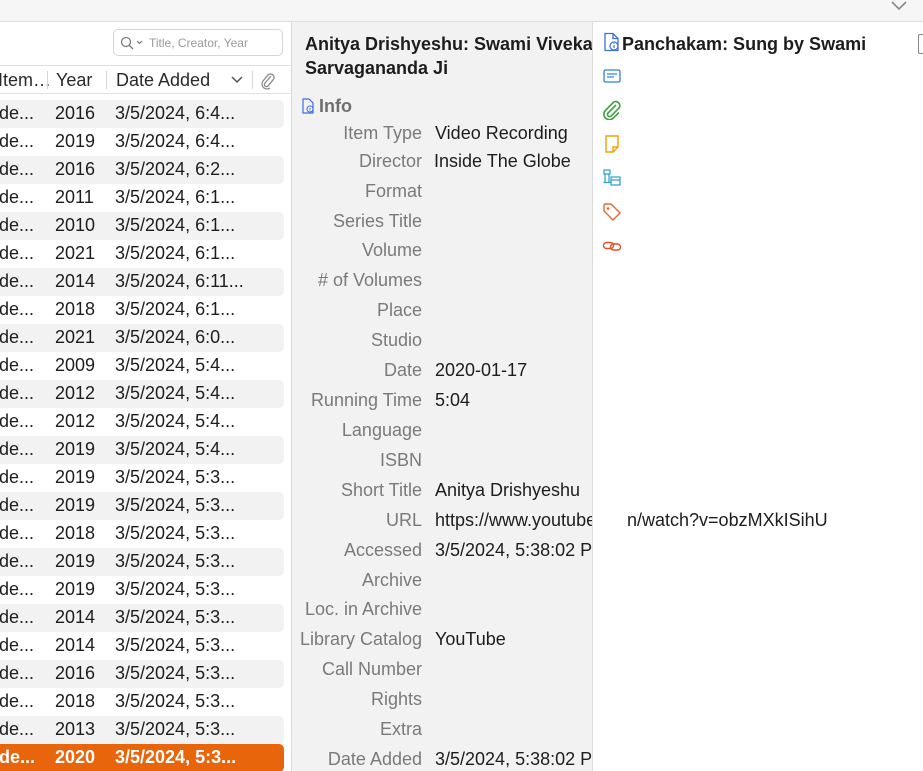  I want to click on field-call-number: Call Number, so click(442, 672).